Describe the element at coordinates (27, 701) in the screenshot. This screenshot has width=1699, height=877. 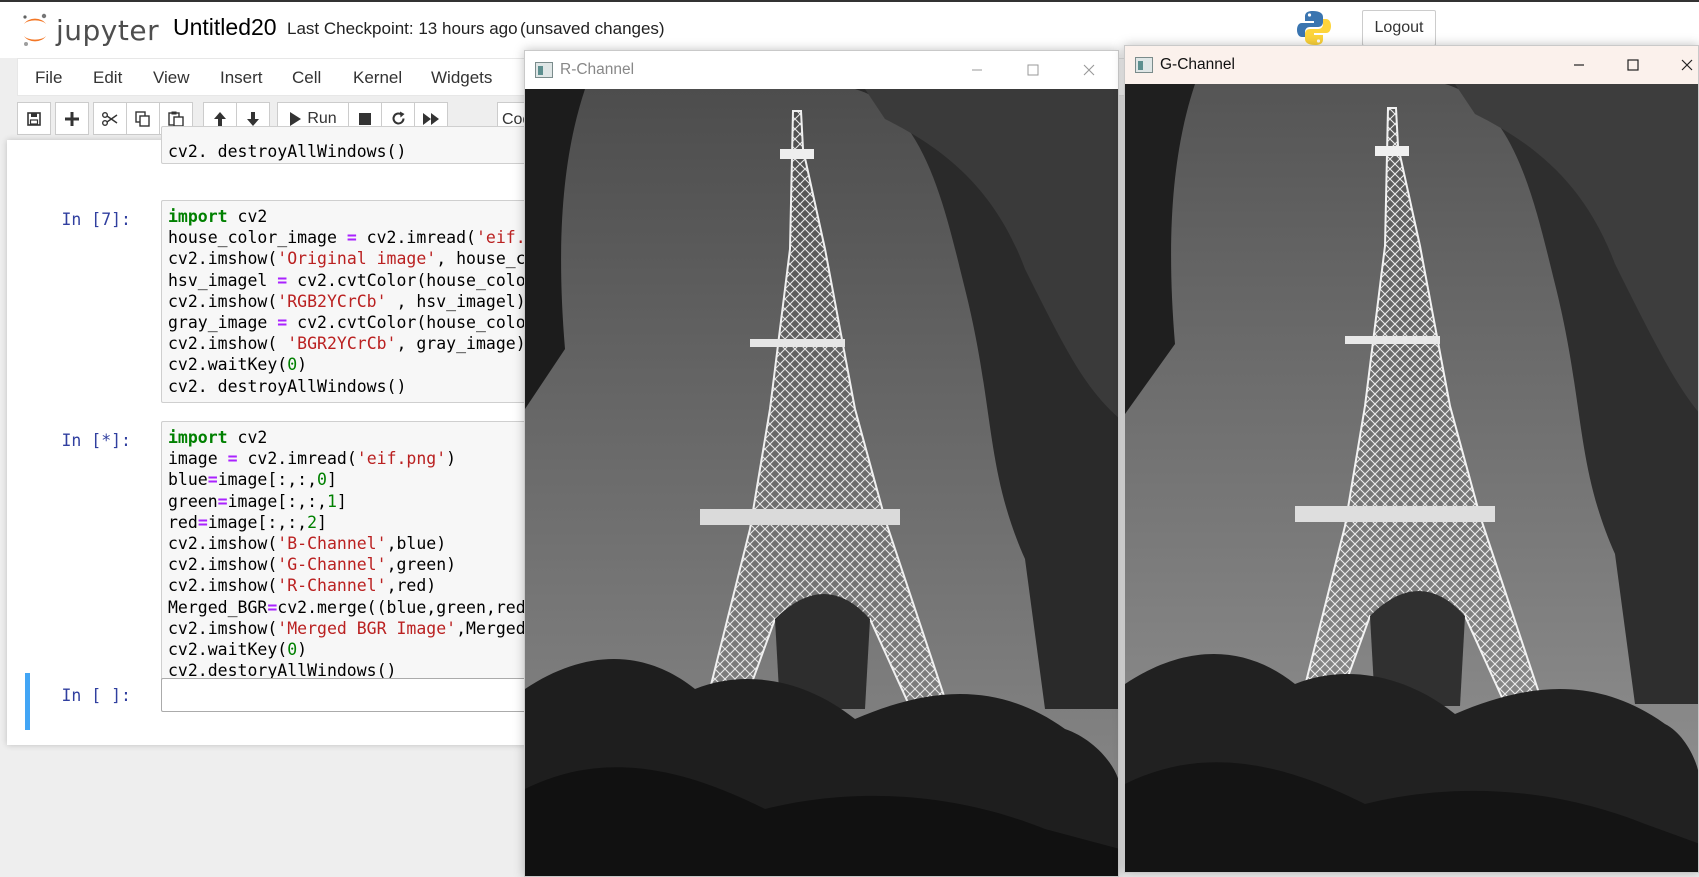
I see `selected-cell-indicator` at that location.